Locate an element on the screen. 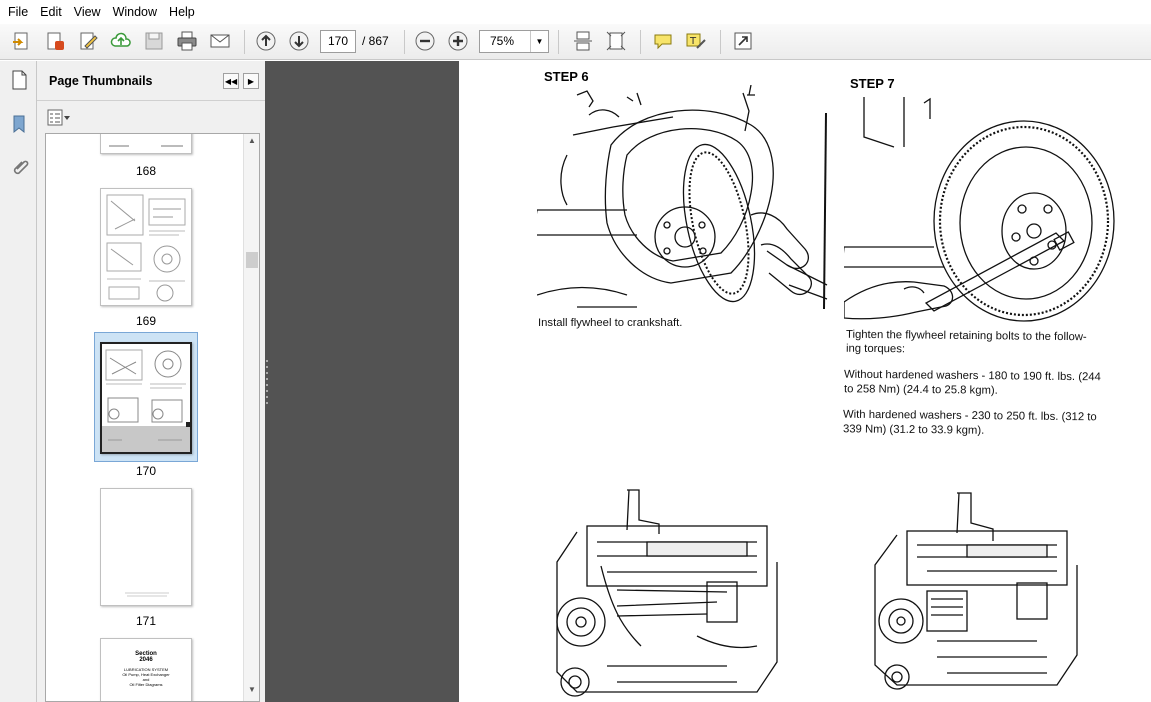 The height and width of the screenshot is (702, 1151). page-total: / 867 is located at coordinates (375, 41).